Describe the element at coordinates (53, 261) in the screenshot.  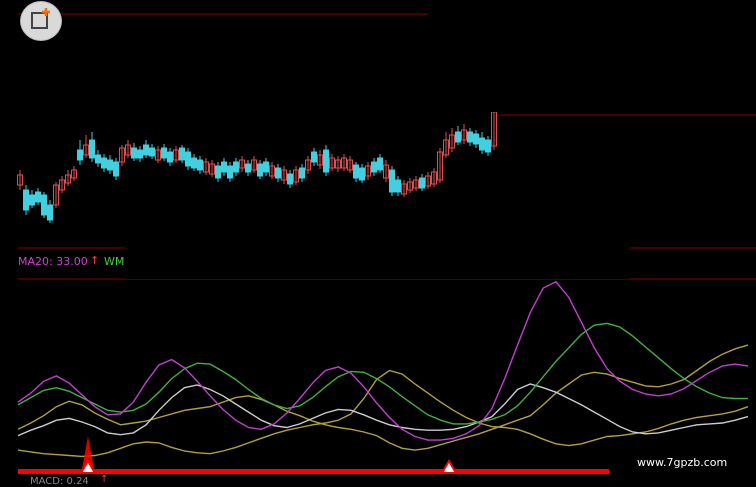
I see `ma20-label: MA20: 33.00` at that location.